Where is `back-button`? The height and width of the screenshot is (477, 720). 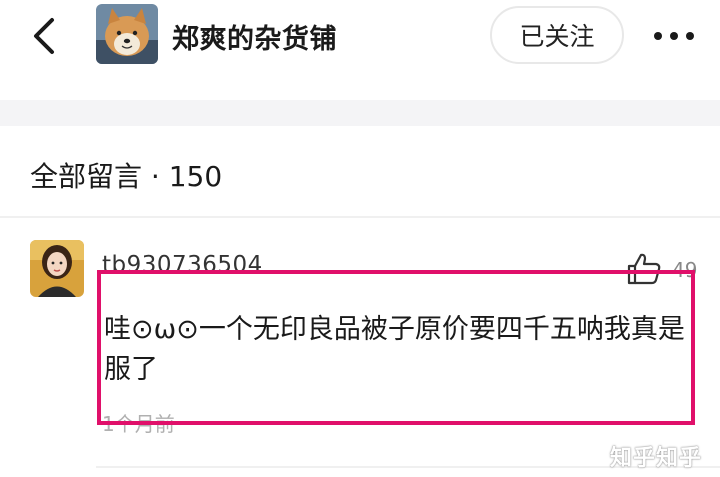
back-button is located at coordinates (46, 36).